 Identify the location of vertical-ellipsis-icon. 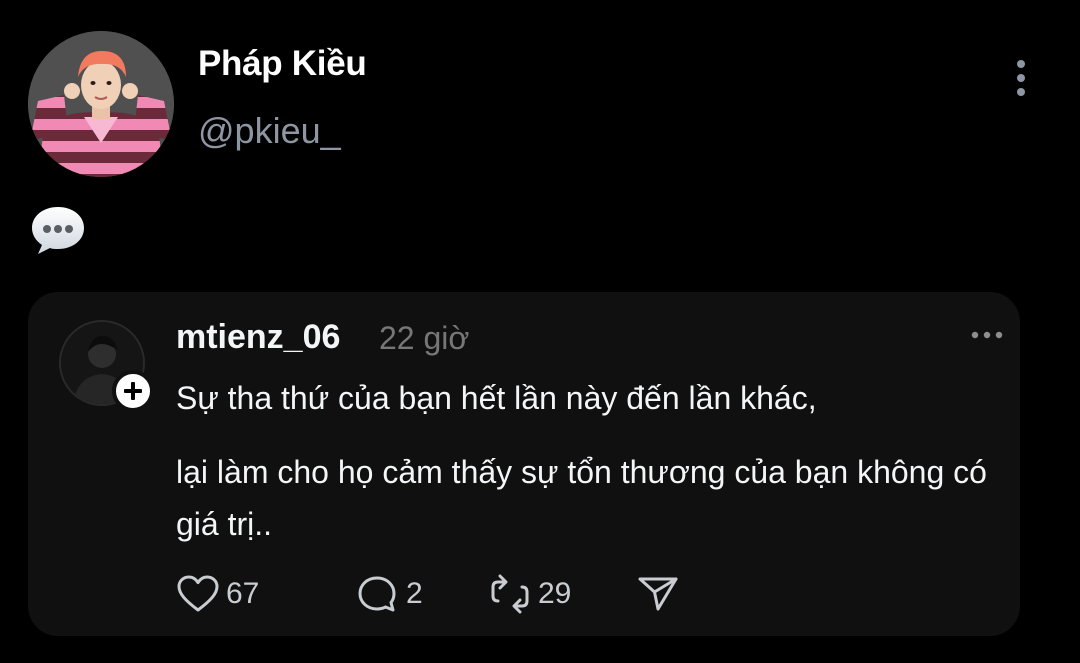
(1021, 80).